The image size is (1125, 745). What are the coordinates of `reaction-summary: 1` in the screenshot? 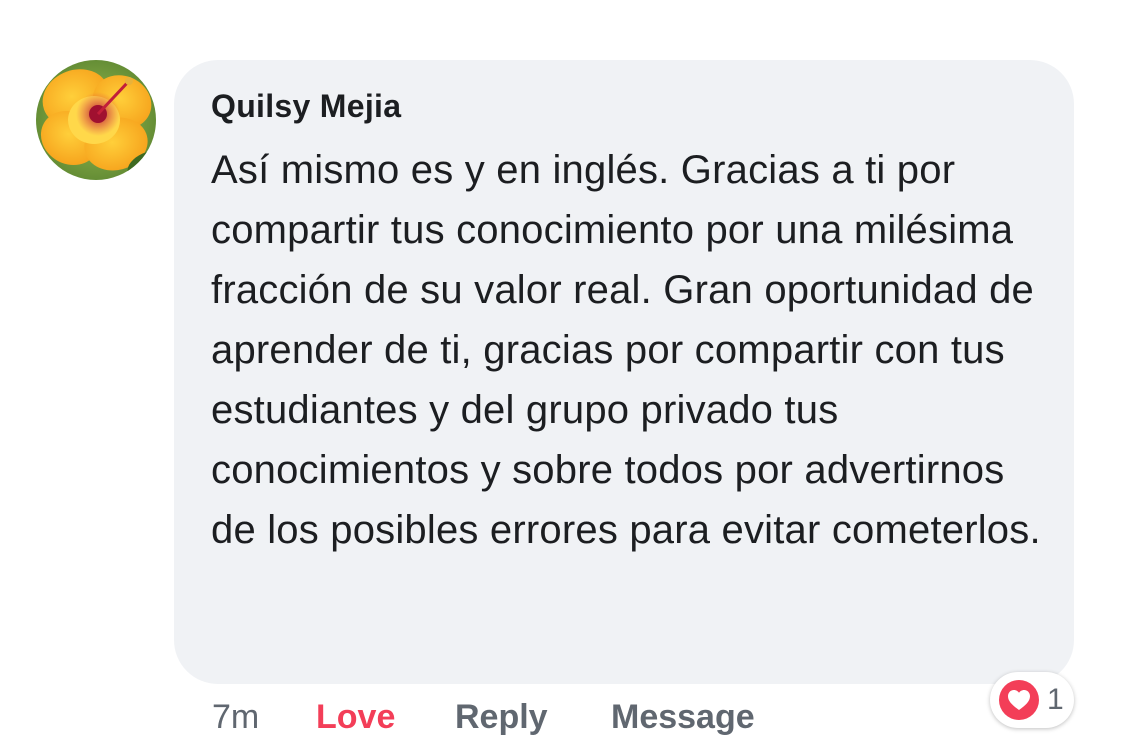 It's located at (1032, 700).